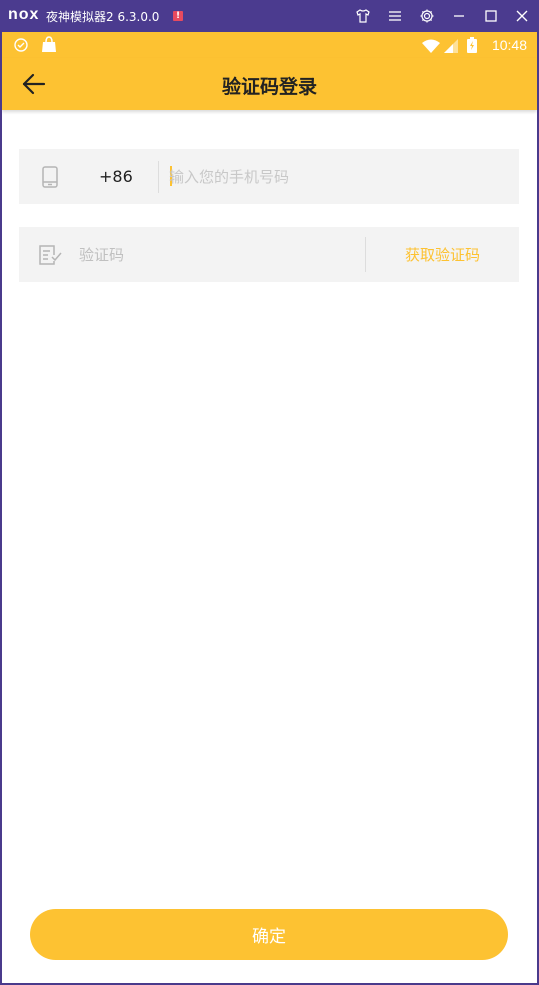 This screenshot has width=539, height=985. I want to click on divider, so click(158, 177).